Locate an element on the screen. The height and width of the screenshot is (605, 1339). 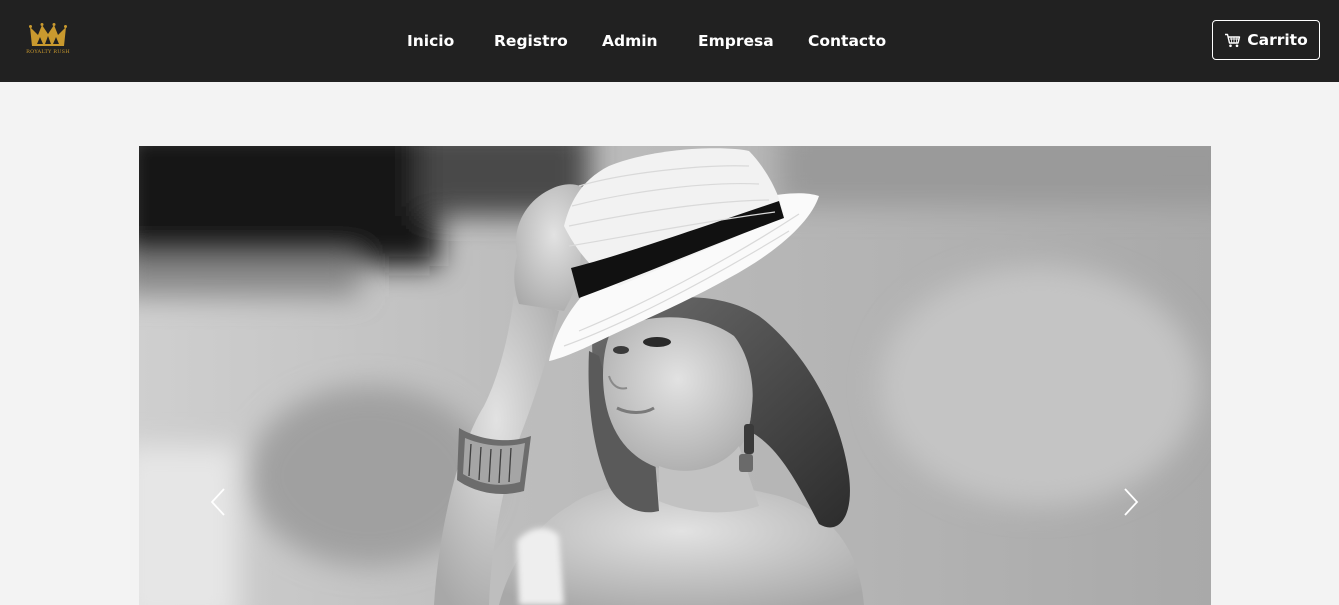
cart-icon is located at coordinates (1233, 40).